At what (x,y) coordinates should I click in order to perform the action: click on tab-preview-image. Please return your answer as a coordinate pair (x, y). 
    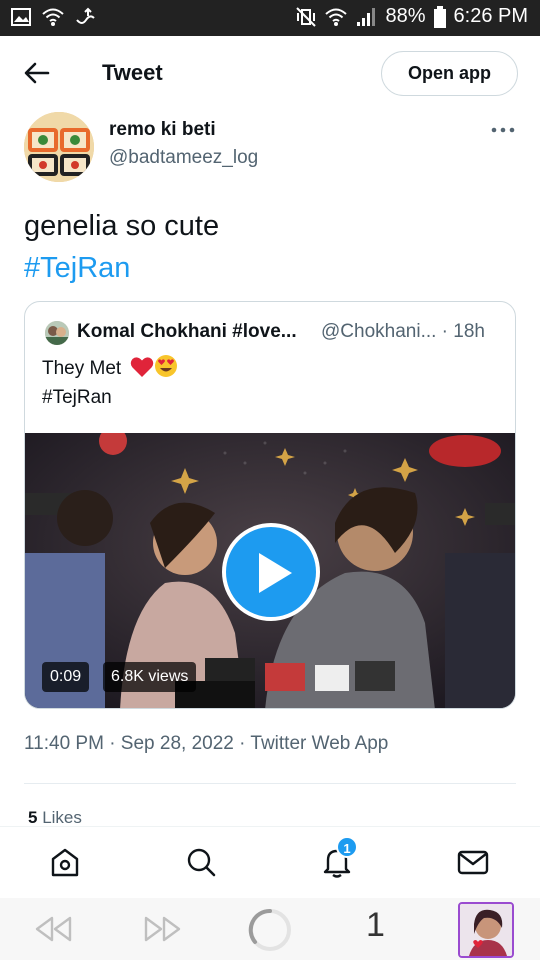
    Looking at the image, I should click on (486, 930).